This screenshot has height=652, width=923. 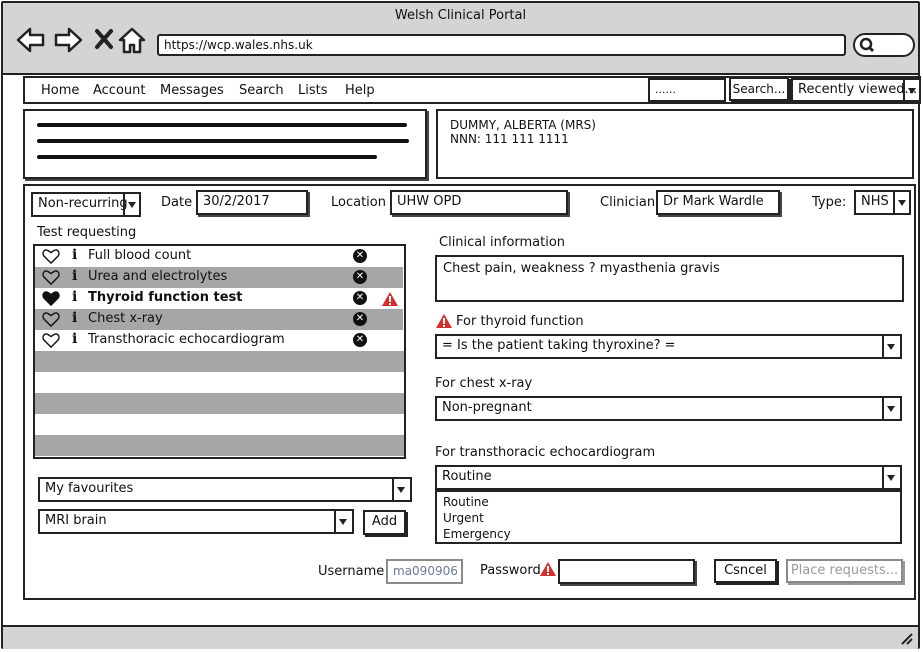 I want to click on echo-options-list: Routine Urgent Emergency, so click(x=668, y=517).